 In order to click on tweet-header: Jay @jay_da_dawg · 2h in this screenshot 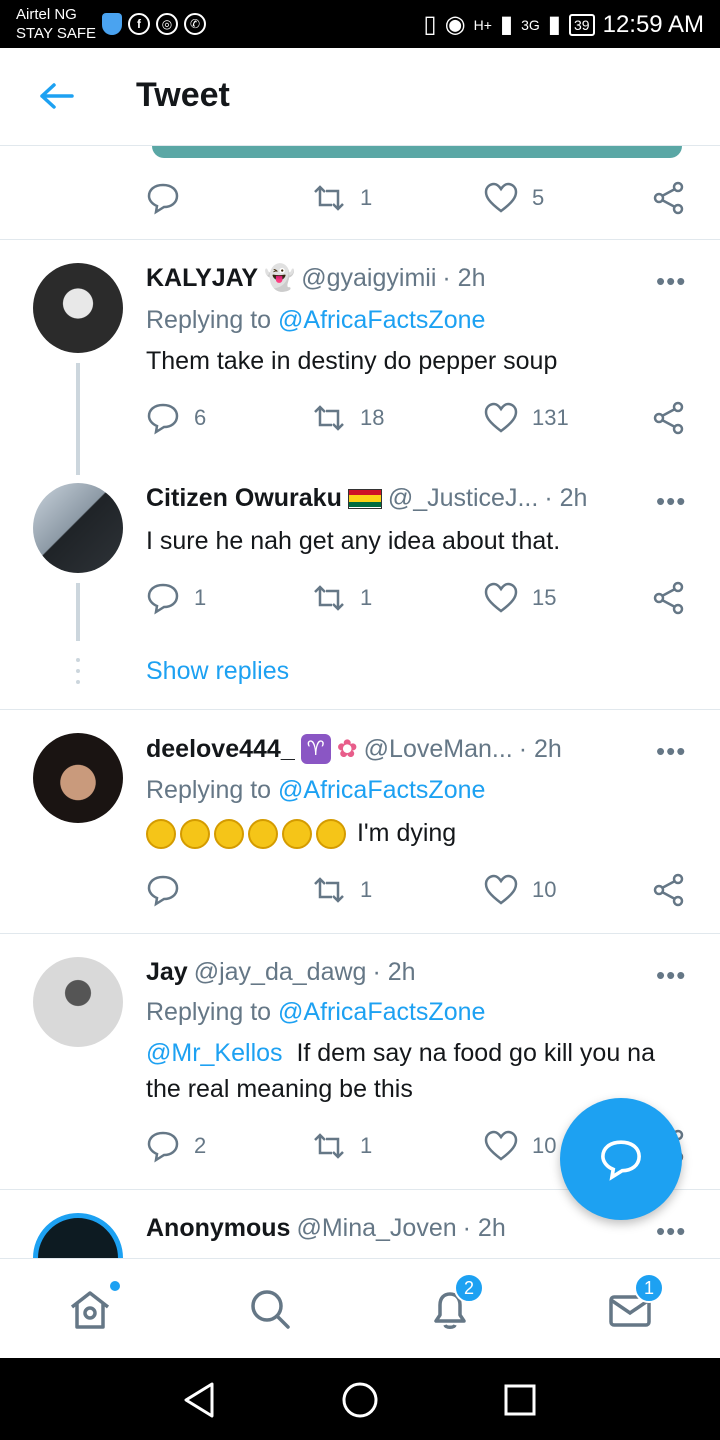, I will do `click(281, 972)`.